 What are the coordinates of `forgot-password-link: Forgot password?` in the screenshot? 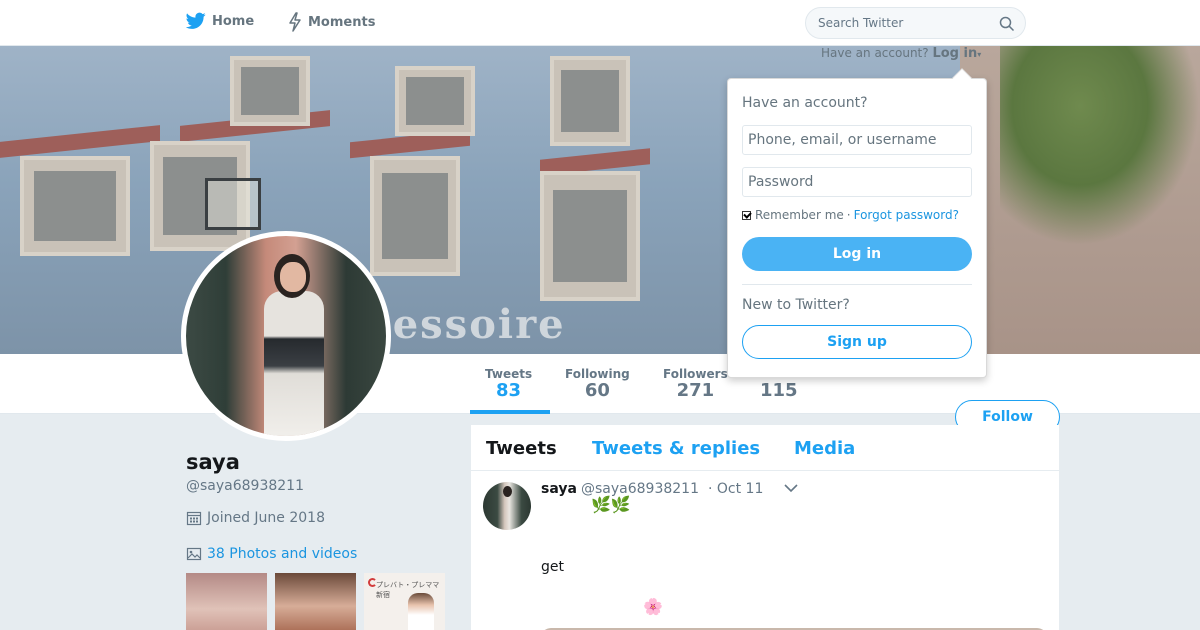 It's located at (906, 215).